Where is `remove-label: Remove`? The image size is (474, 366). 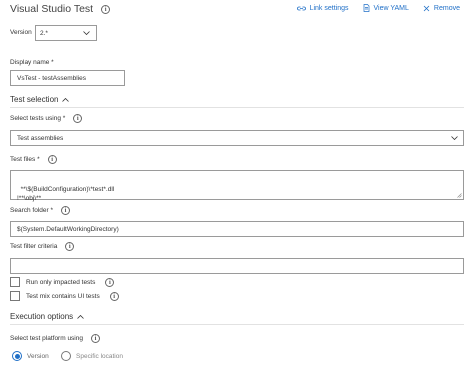
remove-label: Remove is located at coordinates (446, 8).